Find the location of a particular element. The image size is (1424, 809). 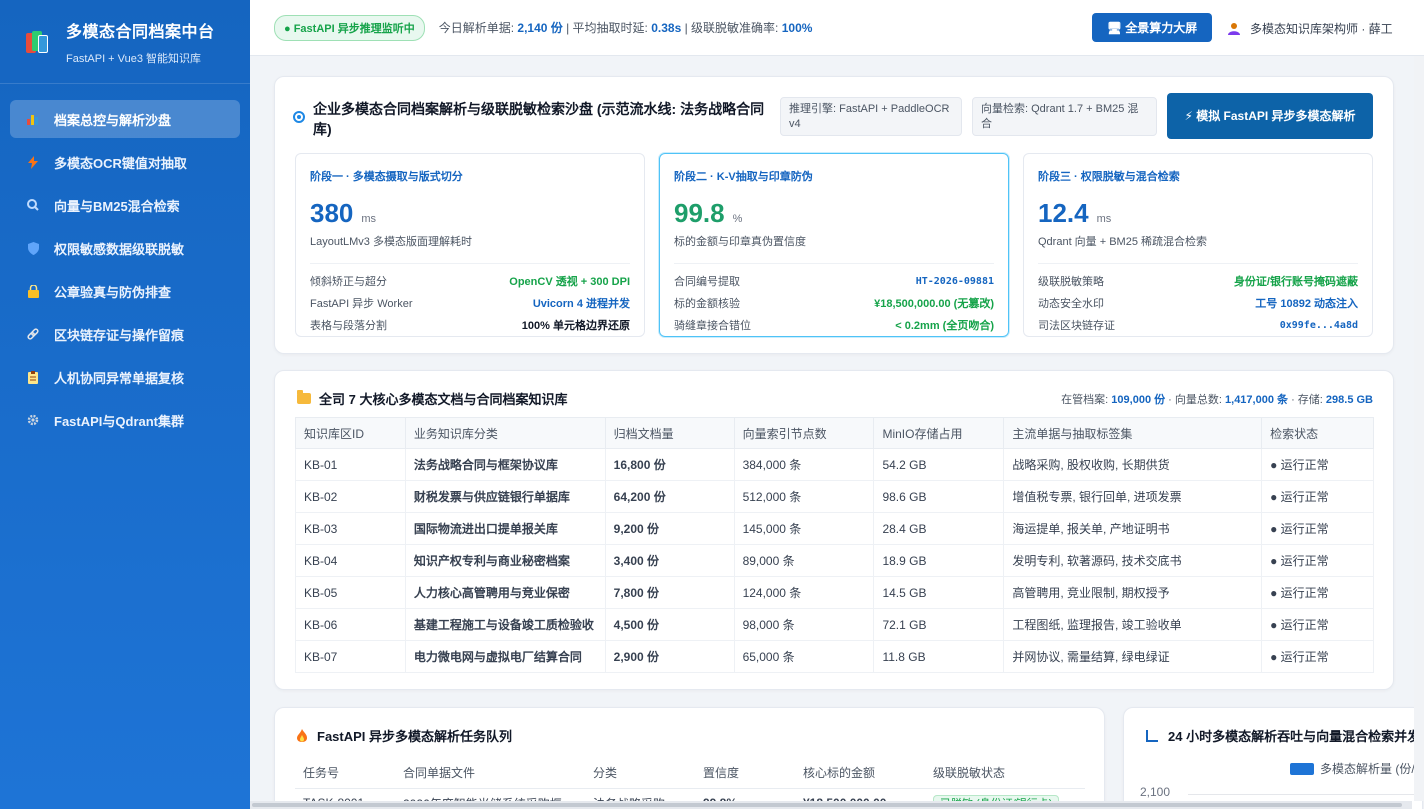

user-avatar-icon is located at coordinates (1235, 29).